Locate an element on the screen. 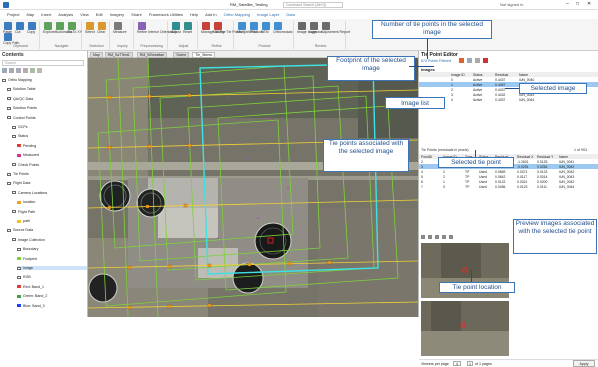  paste-icon is located at coordinates (8, 26).